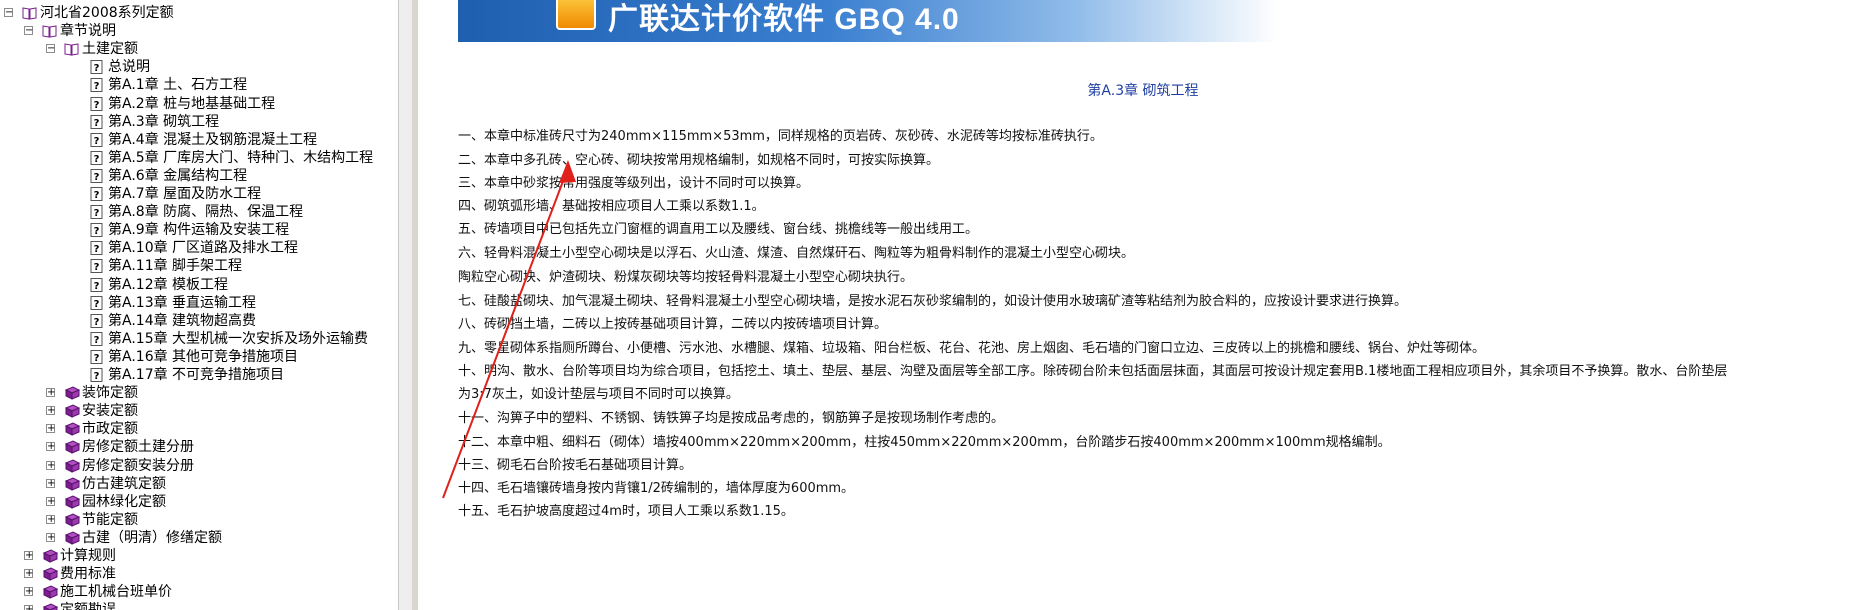 The image size is (1869, 610). What do you see at coordinates (199, 104) in the screenshot?
I see `tree-item: ? 第A.2章 桩与地基基础工程` at bounding box center [199, 104].